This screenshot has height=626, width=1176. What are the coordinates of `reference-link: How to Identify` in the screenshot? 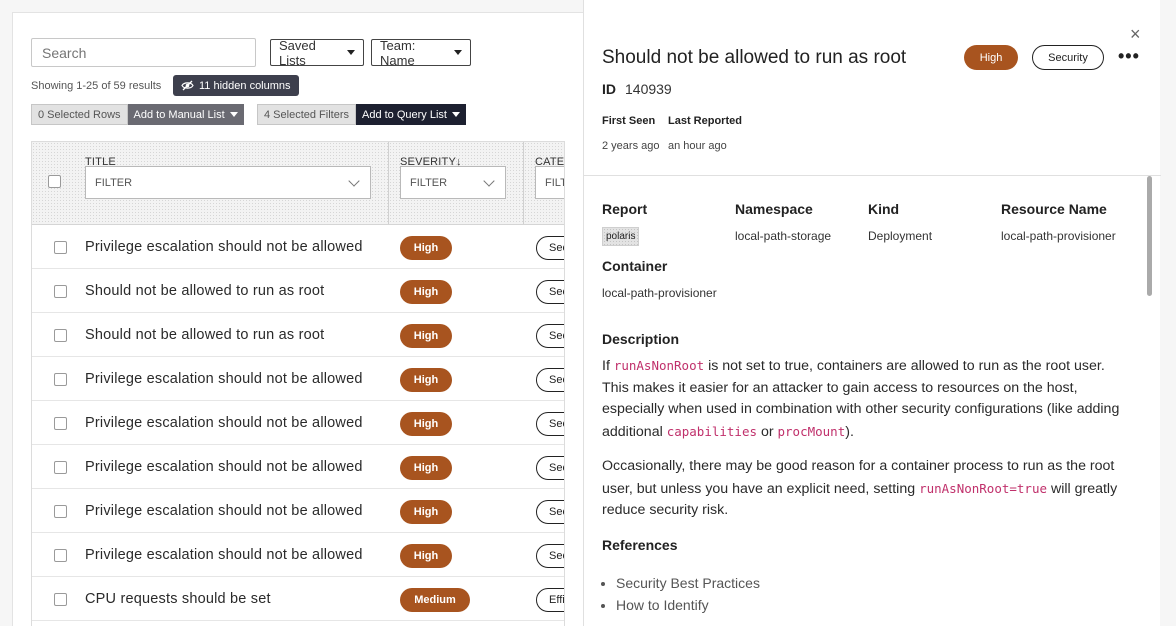 It's located at (688, 605).